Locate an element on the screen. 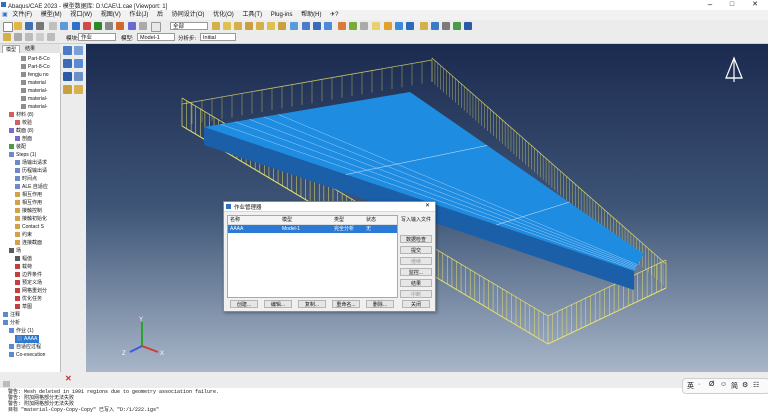 The height and width of the screenshot is (416, 768). tree-item: 场输出请求 is located at coordinates (31, 163).